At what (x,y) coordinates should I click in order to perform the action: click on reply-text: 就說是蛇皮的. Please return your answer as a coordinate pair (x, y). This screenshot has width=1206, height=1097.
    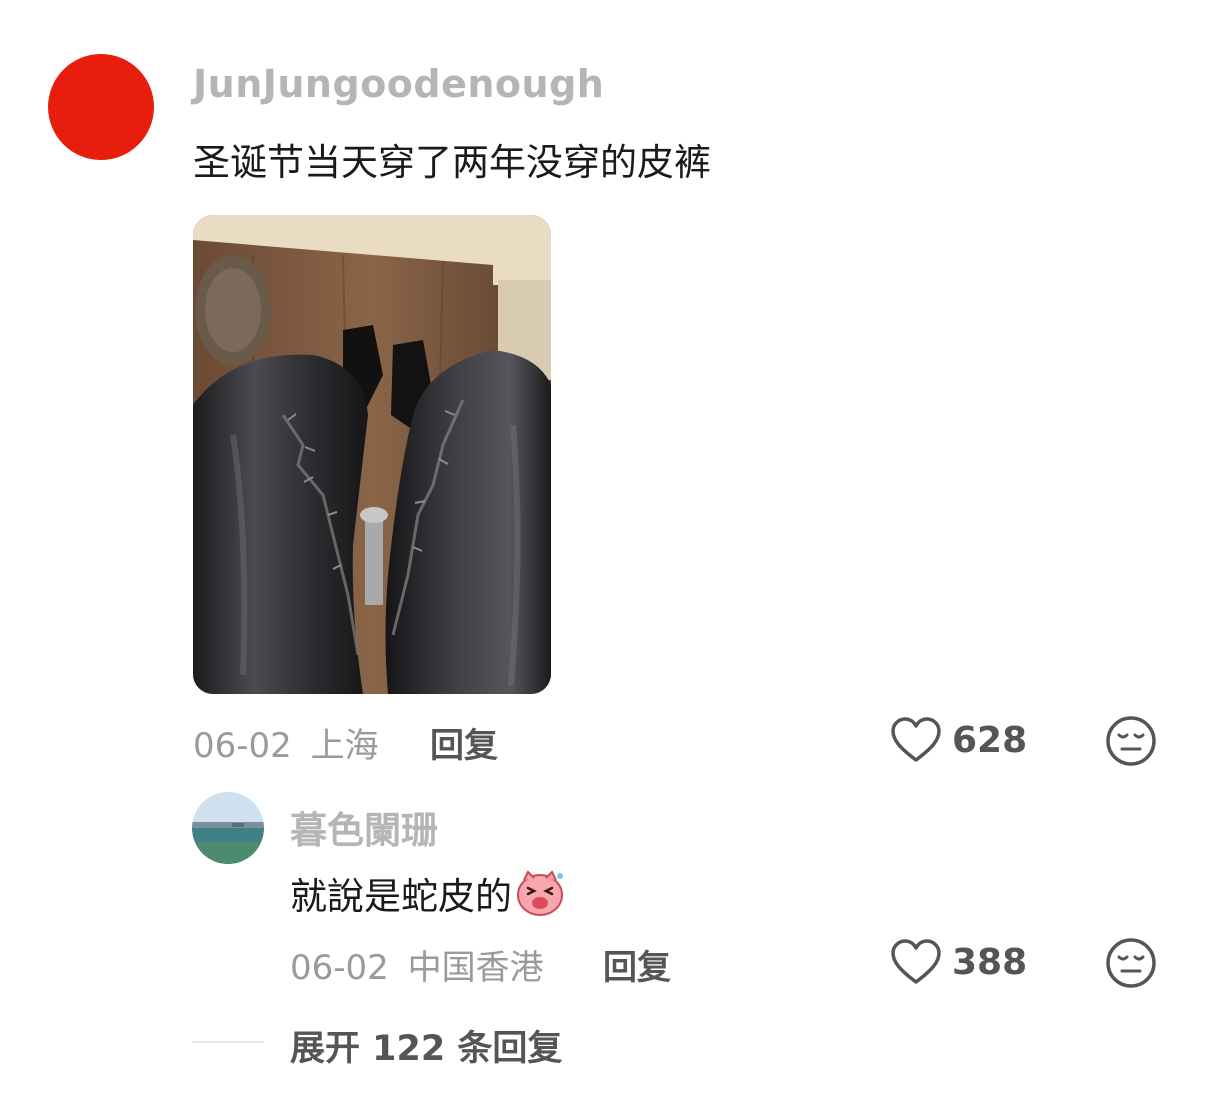
    Looking at the image, I should click on (401, 896).